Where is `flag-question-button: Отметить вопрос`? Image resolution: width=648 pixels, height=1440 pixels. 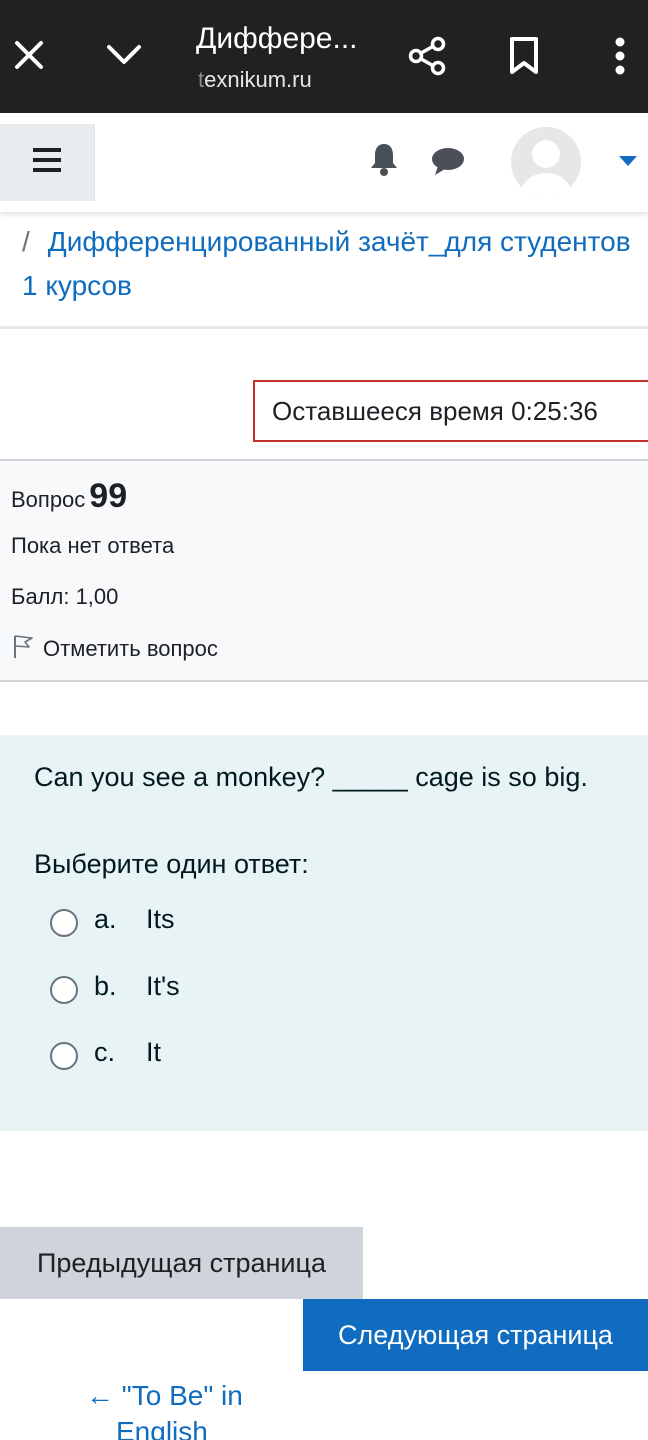
flag-question-button: Отметить вопрос is located at coordinates (114, 649).